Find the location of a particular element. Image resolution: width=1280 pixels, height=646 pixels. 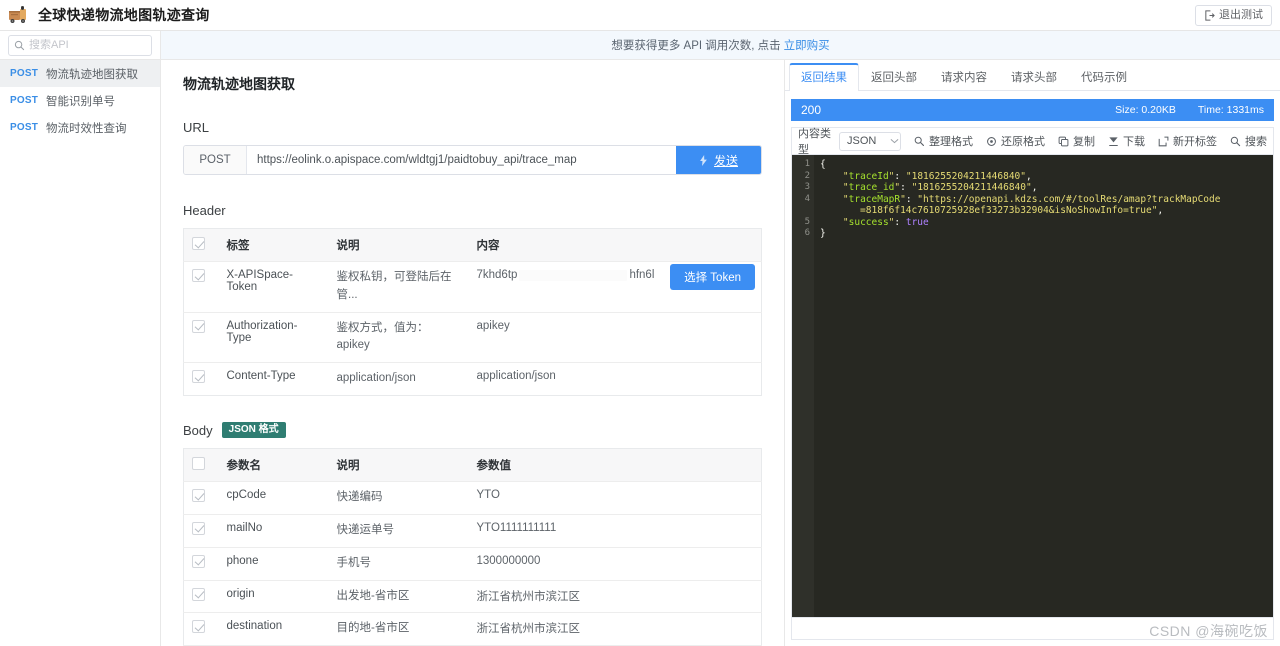

line-number: 2 is located at coordinates (807, 175).